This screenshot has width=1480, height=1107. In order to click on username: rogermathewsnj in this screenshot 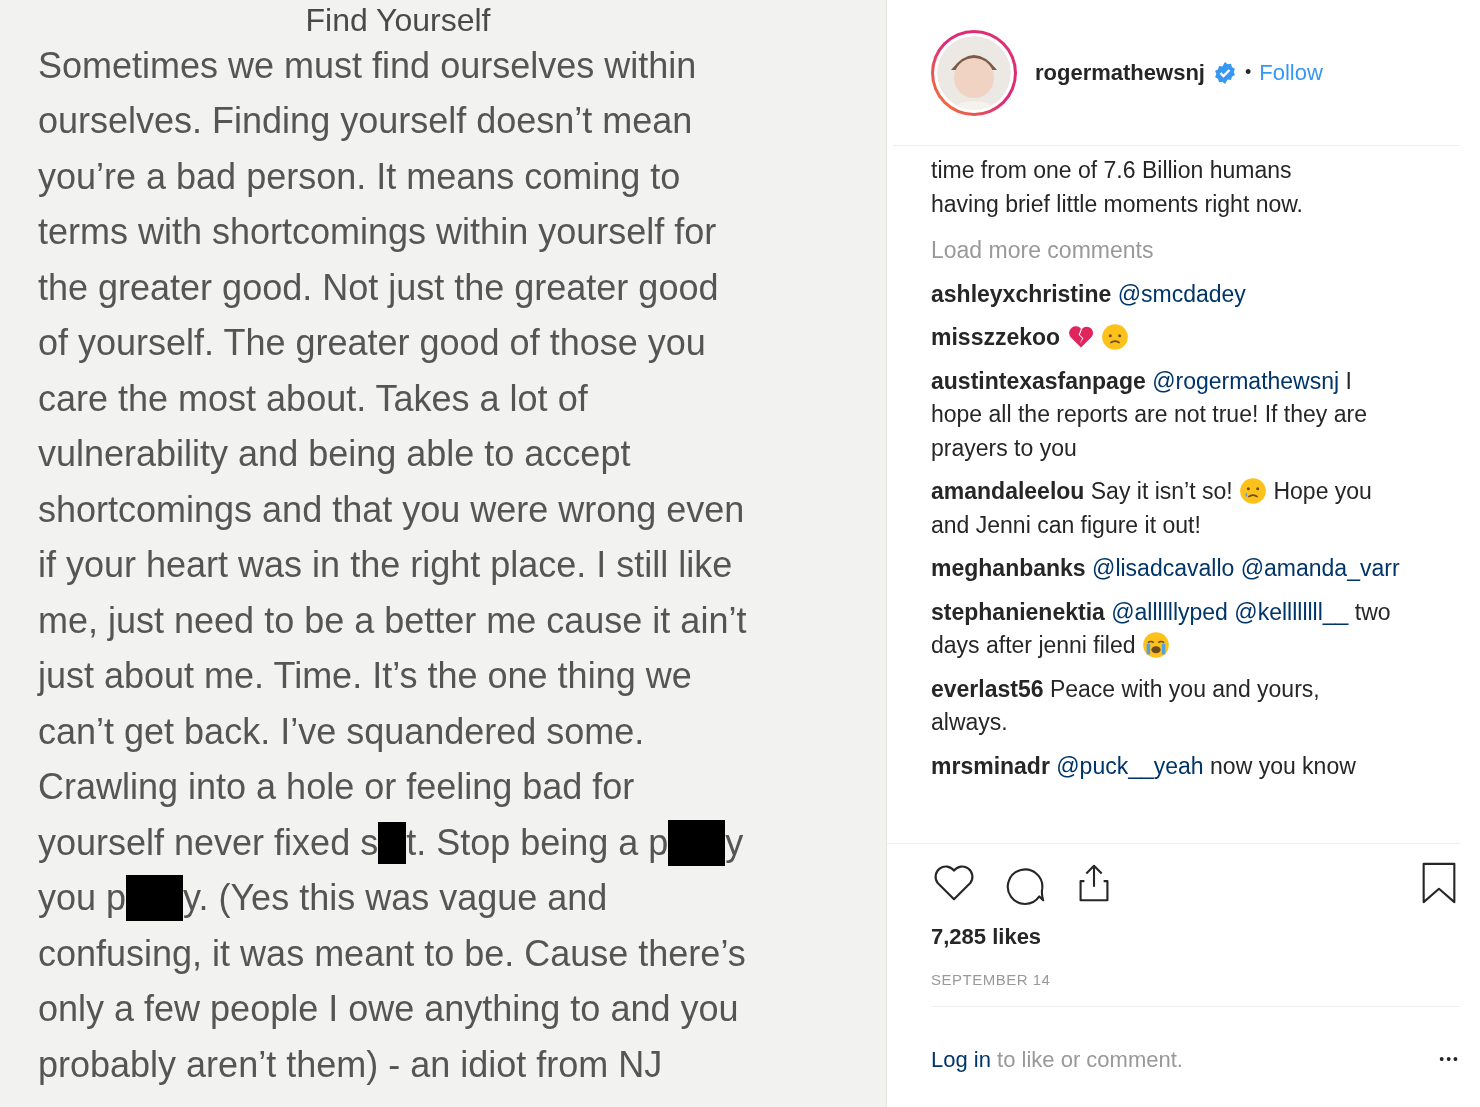, I will do `click(1120, 72)`.